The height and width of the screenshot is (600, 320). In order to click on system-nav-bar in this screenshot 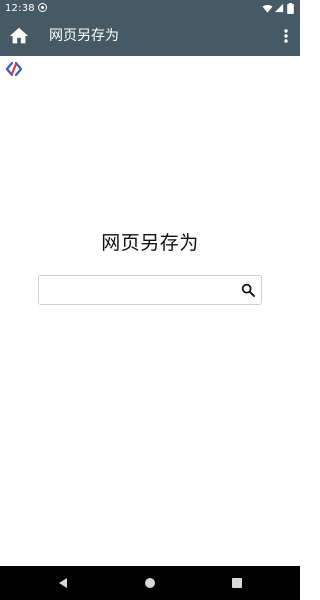, I will do `click(150, 583)`.